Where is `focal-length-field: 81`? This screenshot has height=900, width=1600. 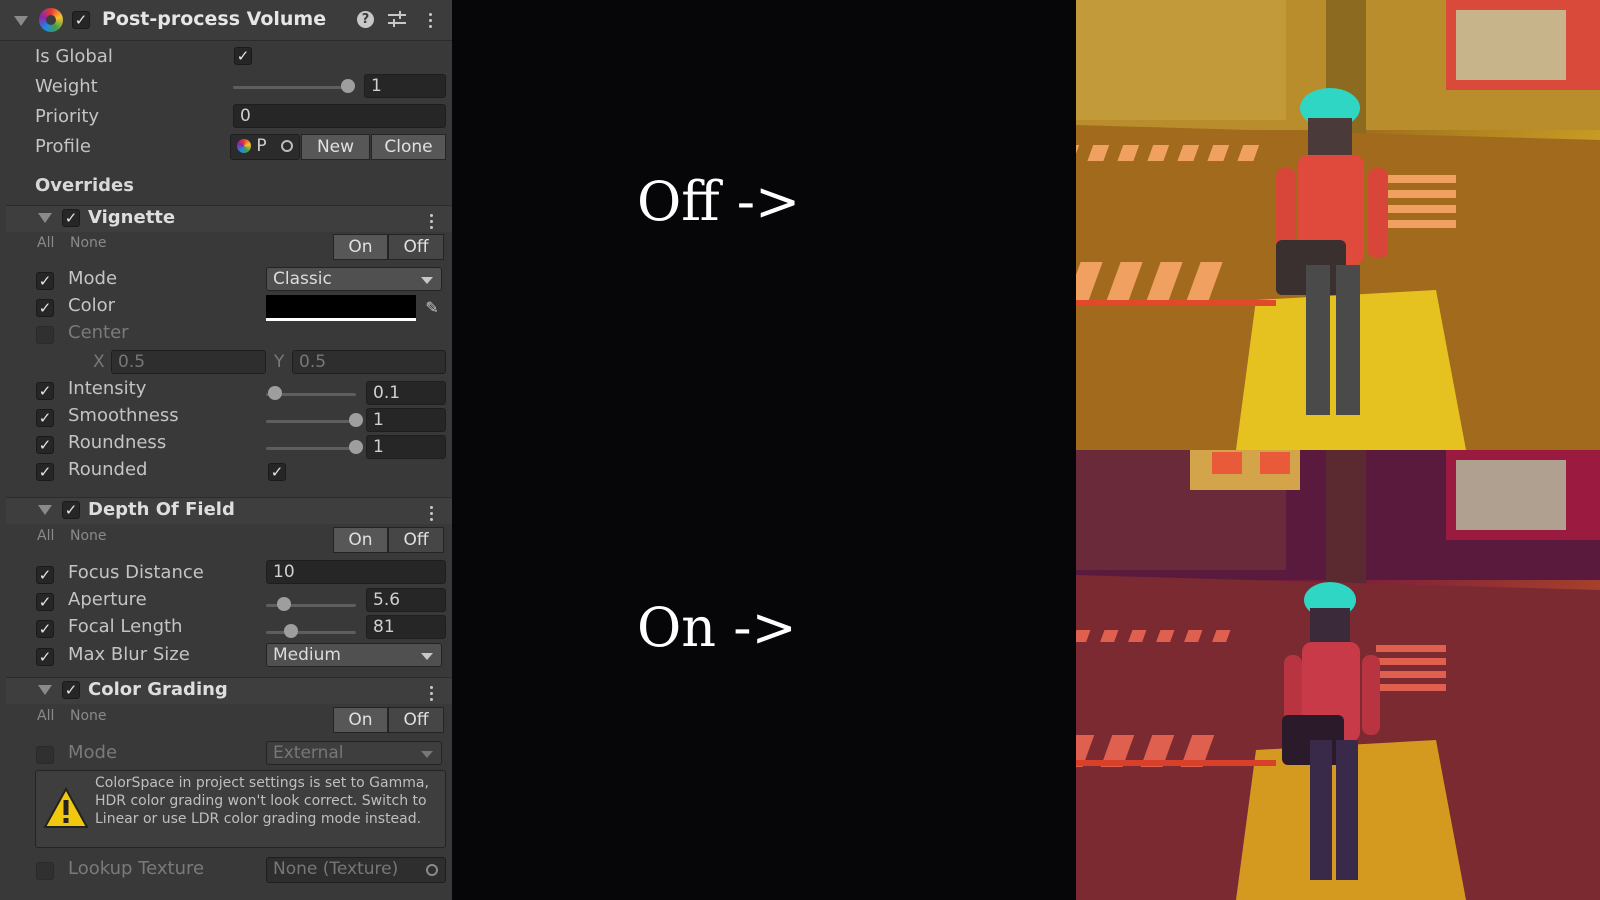
focal-length-field: 81 is located at coordinates (406, 627).